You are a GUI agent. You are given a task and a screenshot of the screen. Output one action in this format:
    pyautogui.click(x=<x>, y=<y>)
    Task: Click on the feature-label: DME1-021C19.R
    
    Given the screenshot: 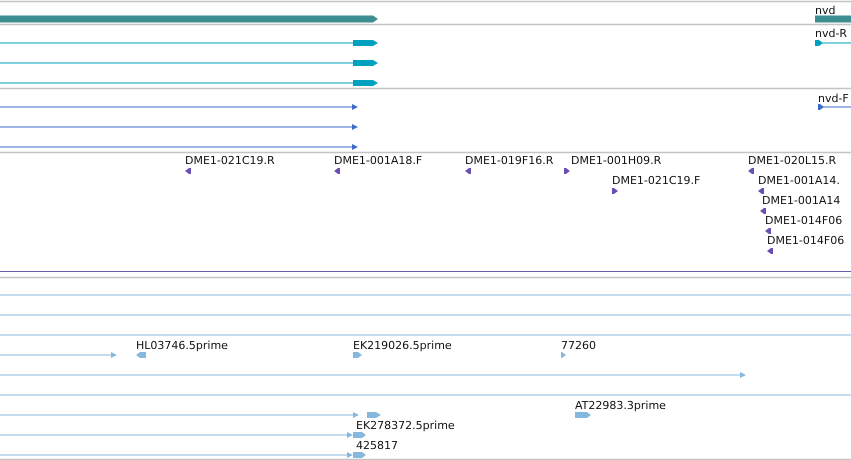 What is the action you would take?
    pyautogui.click(x=230, y=160)
    